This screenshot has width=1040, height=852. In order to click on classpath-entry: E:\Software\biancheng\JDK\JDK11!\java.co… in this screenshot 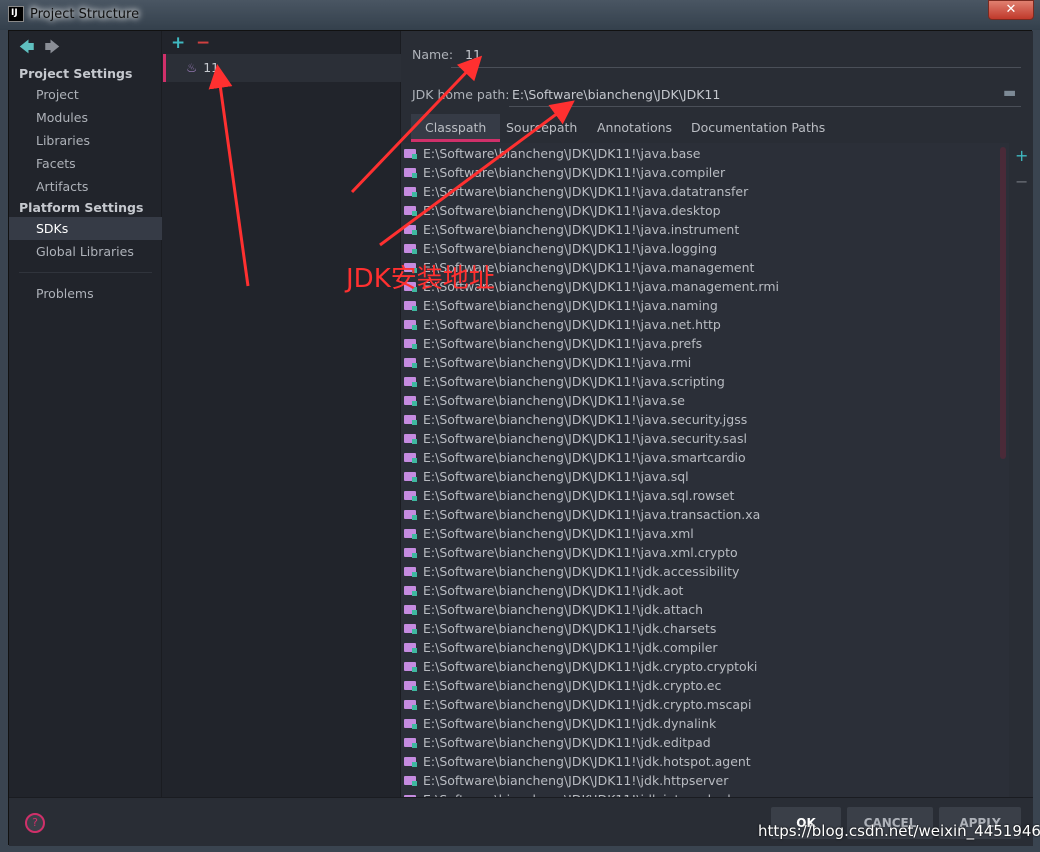, I will do `click(574, 172)`.